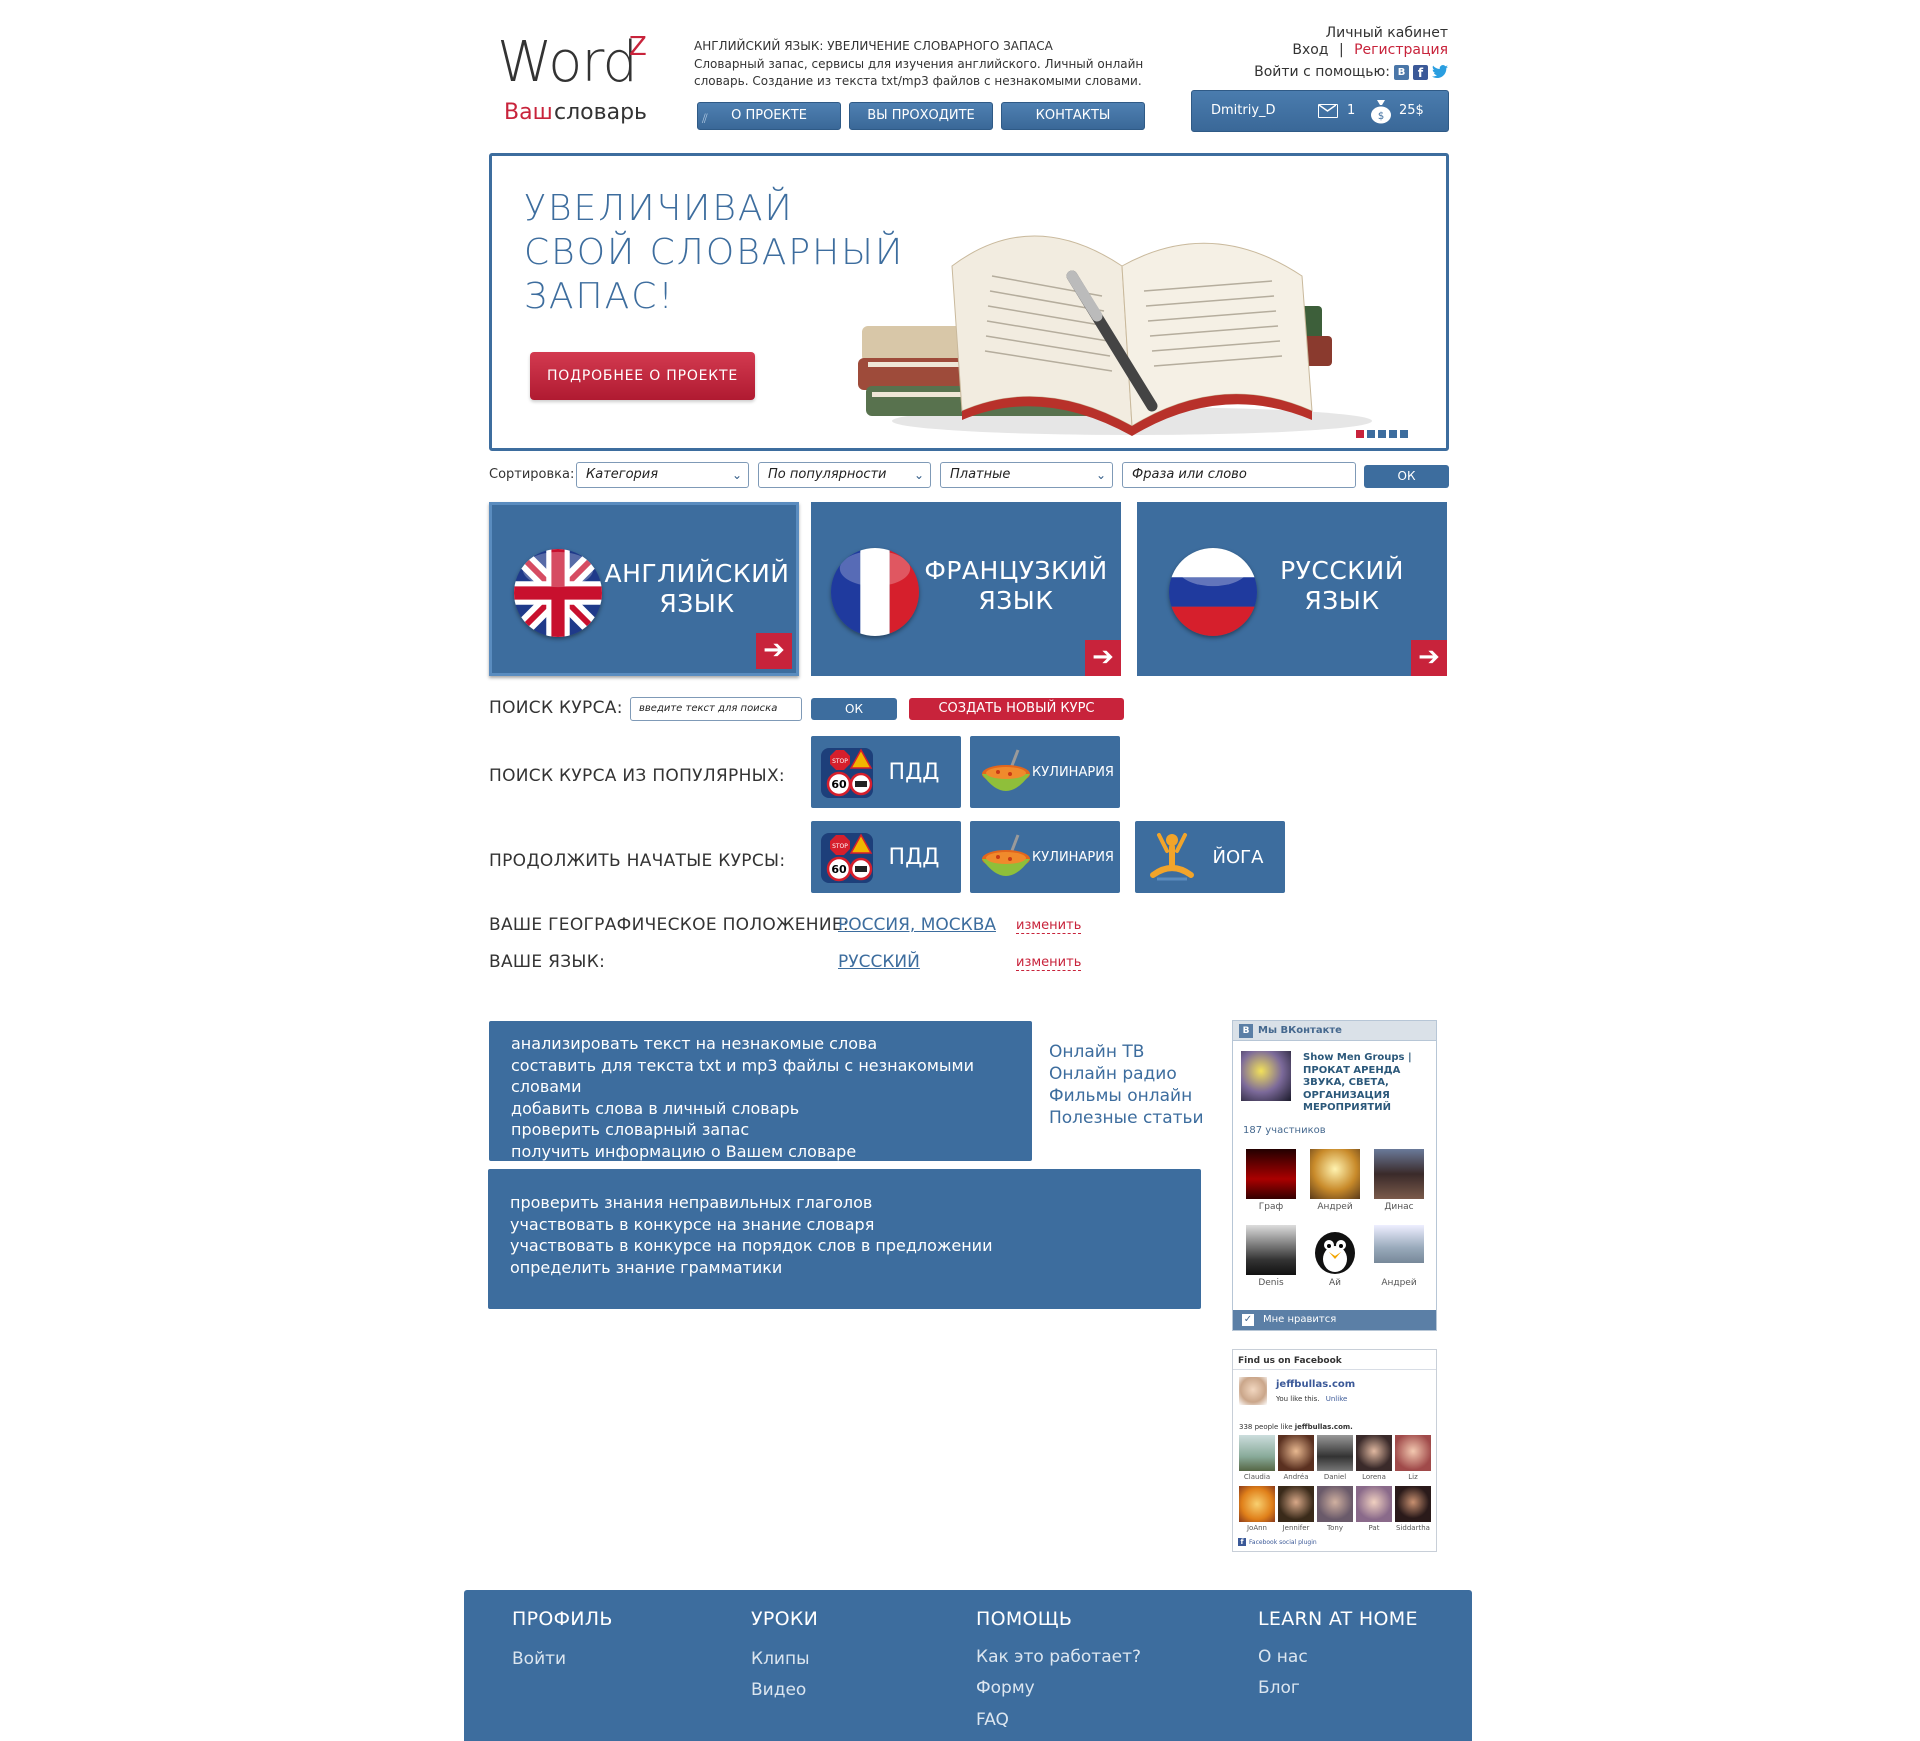 This screenshot has width=1920, height=1741. Describe the element at coordinates (771, 1044) in the screenshot. I see `feature-item: анализировать текст на незнакомые слова` at that location.